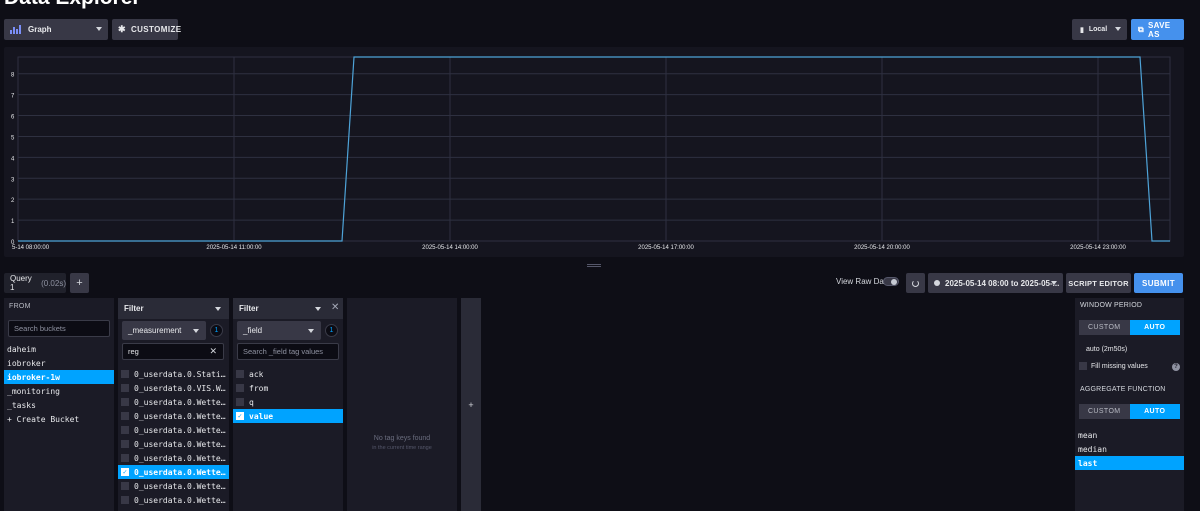  I want to click on clear-icon: ✕, so click(213, 351).